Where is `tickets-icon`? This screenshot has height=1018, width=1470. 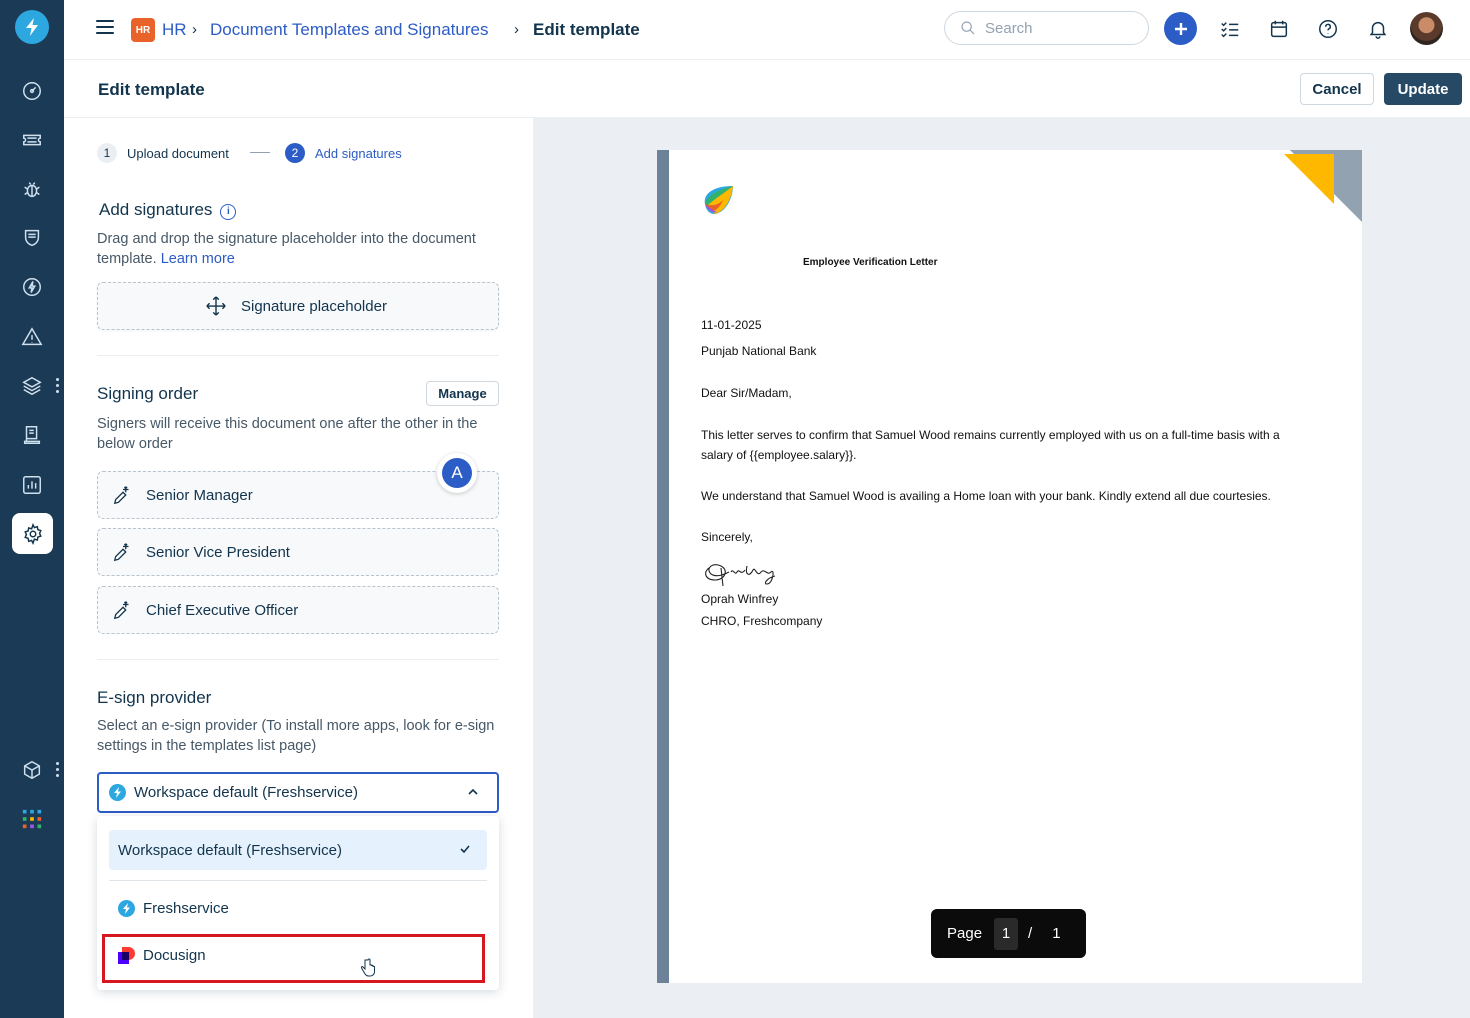
tickets-icon is located at coordinates (32, 140).